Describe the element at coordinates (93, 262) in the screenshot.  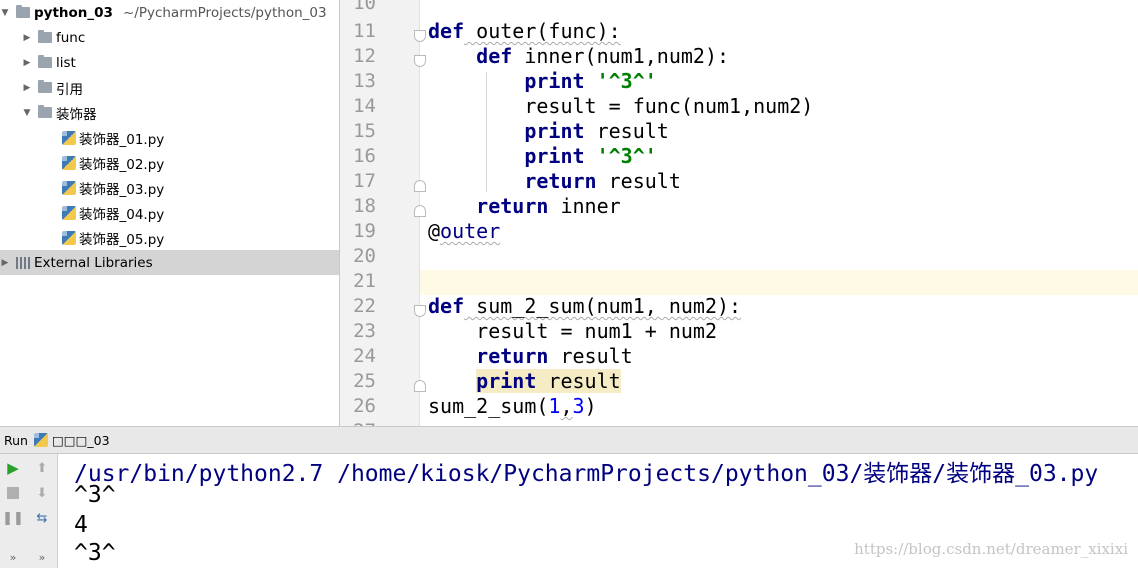
I see `external-libraries-label: External Libraries` at that location.